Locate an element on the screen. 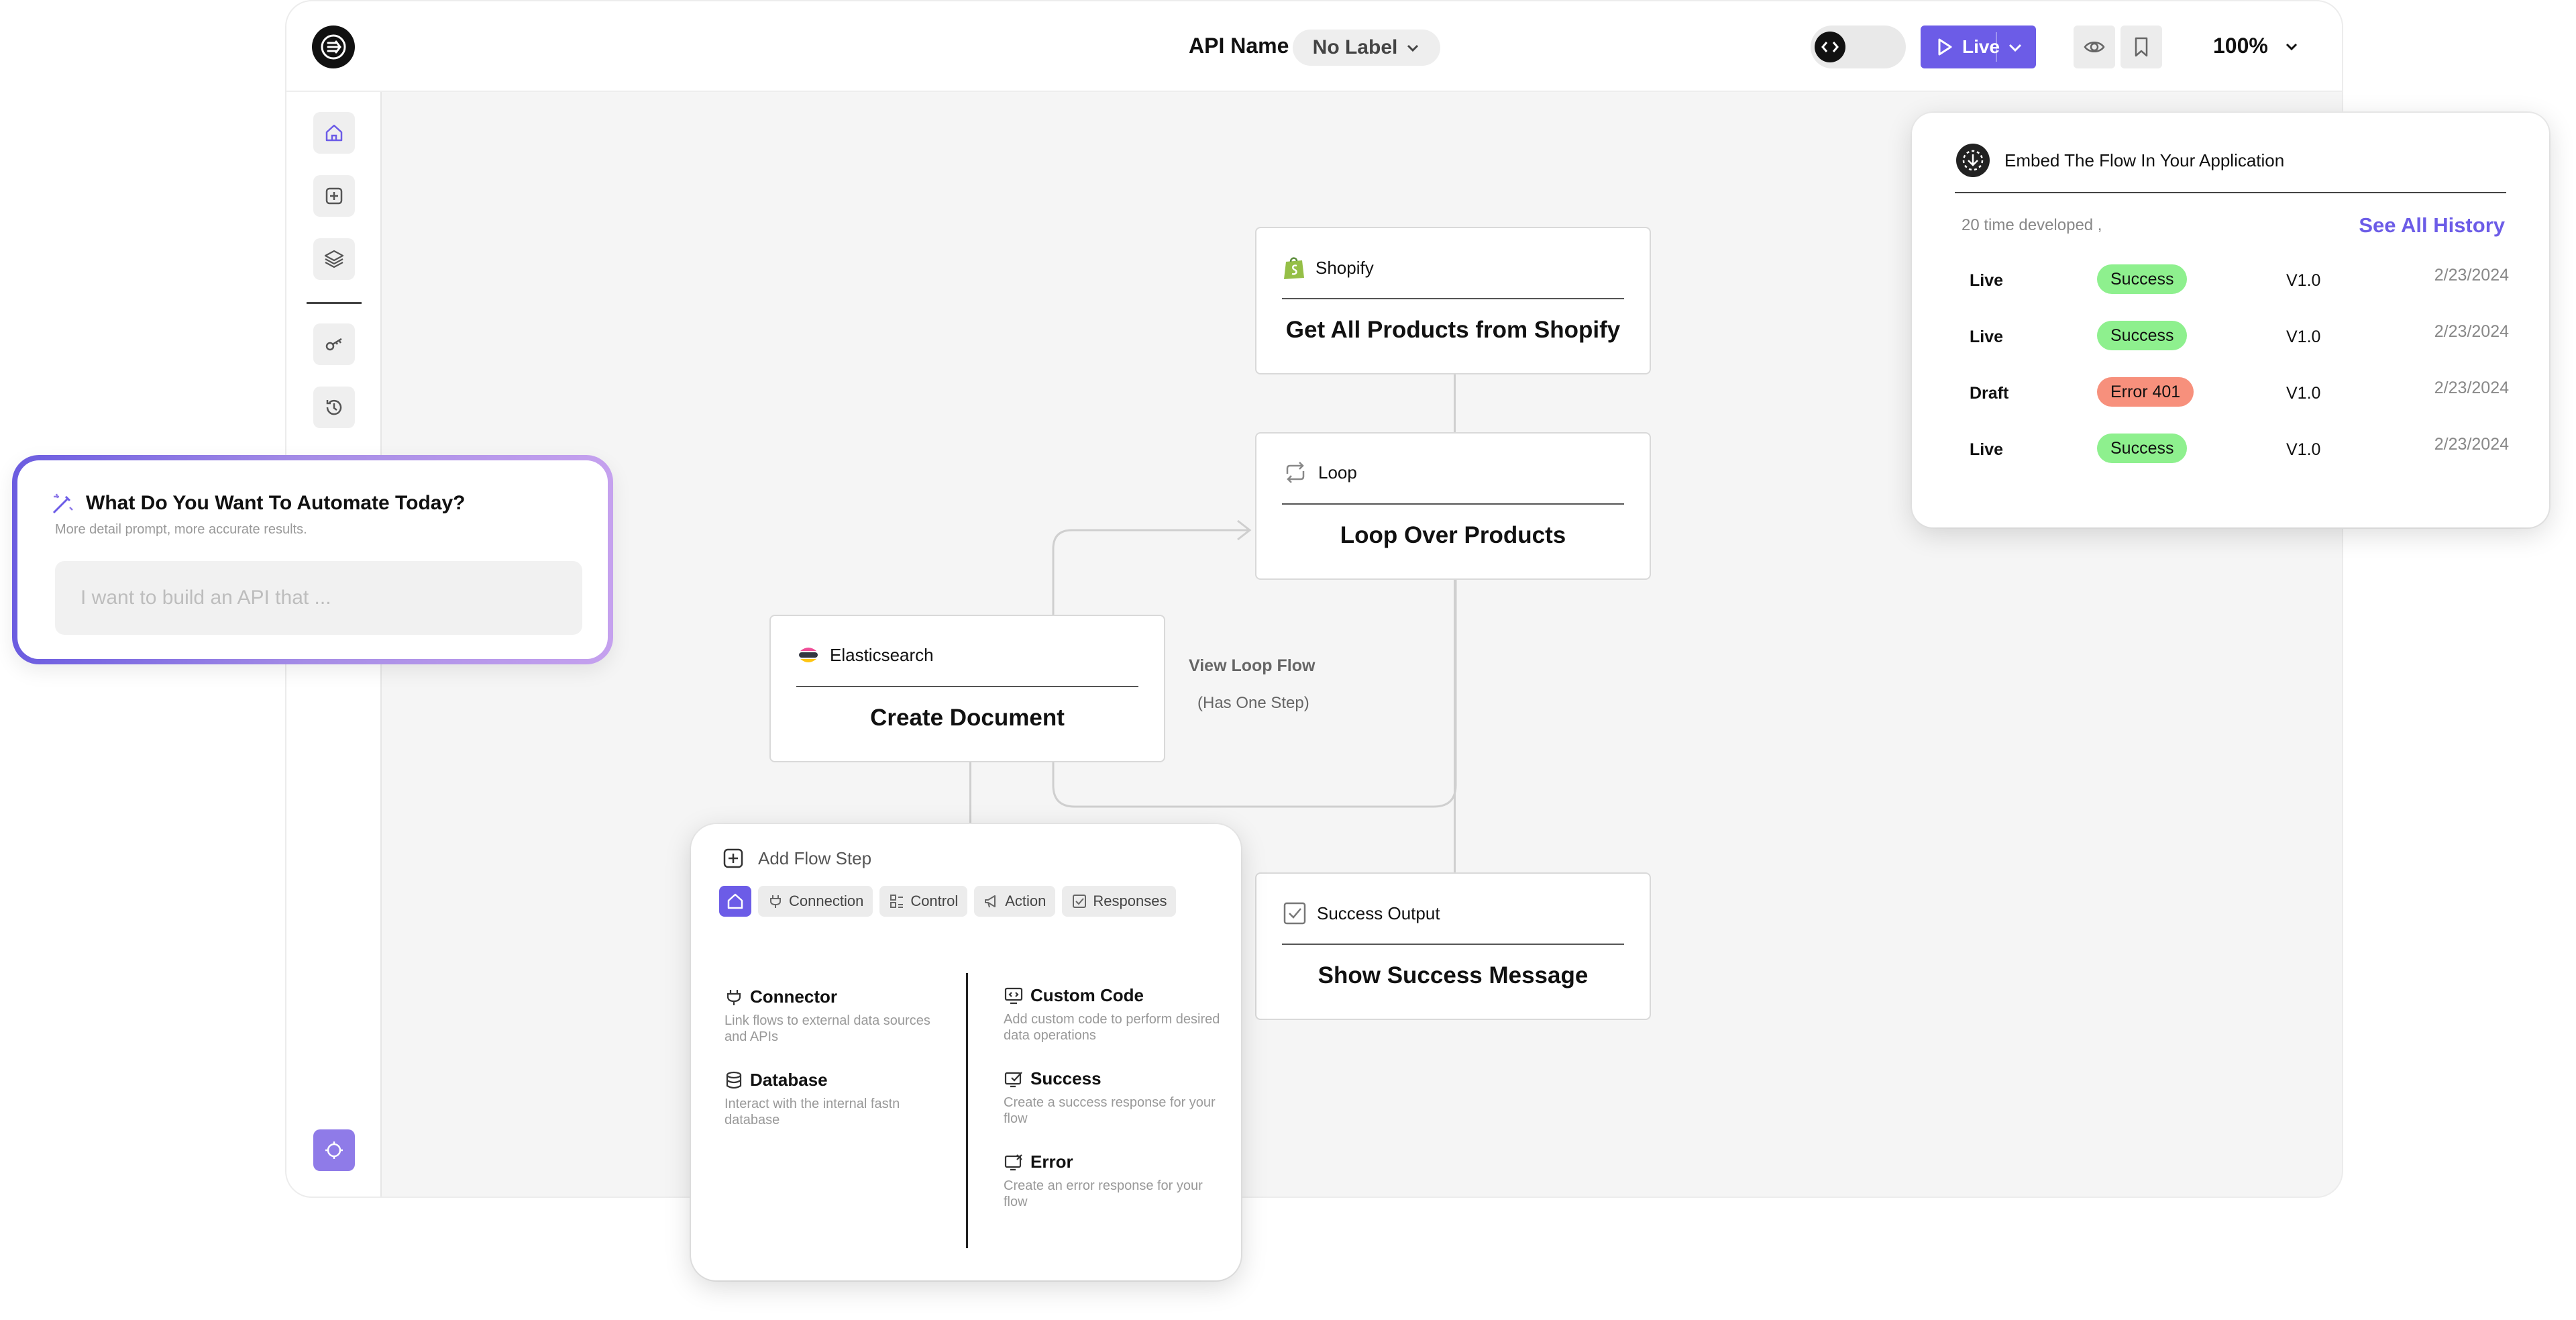 This screenshot has width=2576, height=1320. node-title: Get All Products from Shopify is located at coordinates (1453, 330).